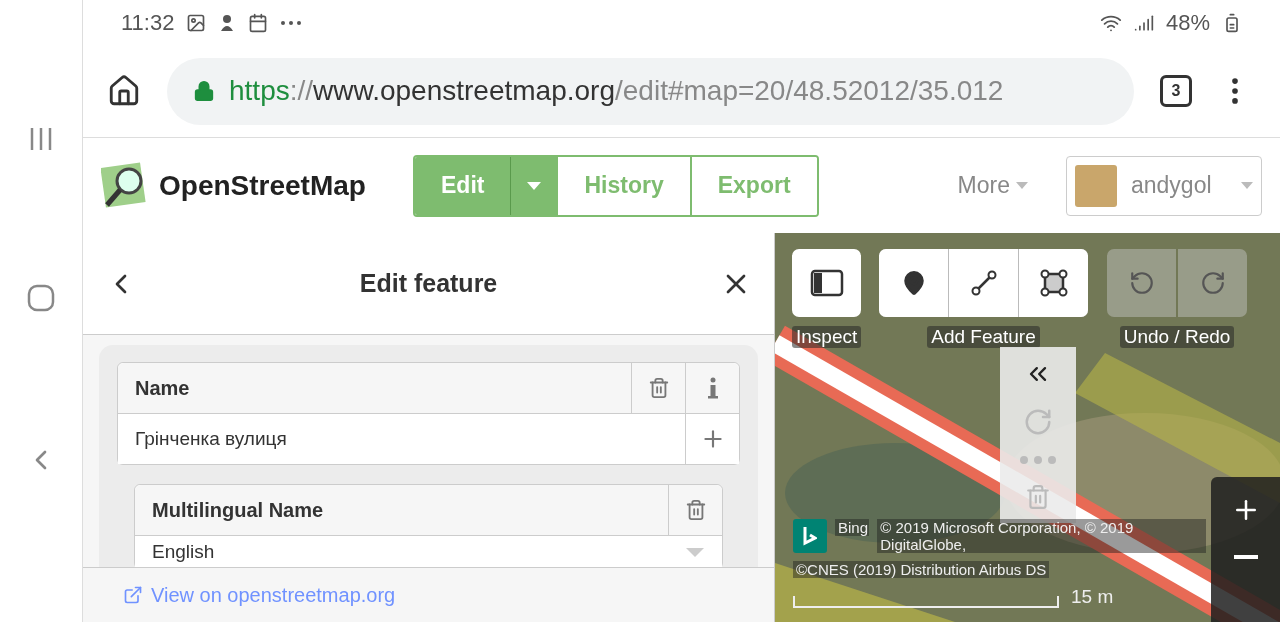  What do you see at coordinates (1164, 185) in the screenshot?
I see `user-menu: andygol` at bounding box center [1164, 185].